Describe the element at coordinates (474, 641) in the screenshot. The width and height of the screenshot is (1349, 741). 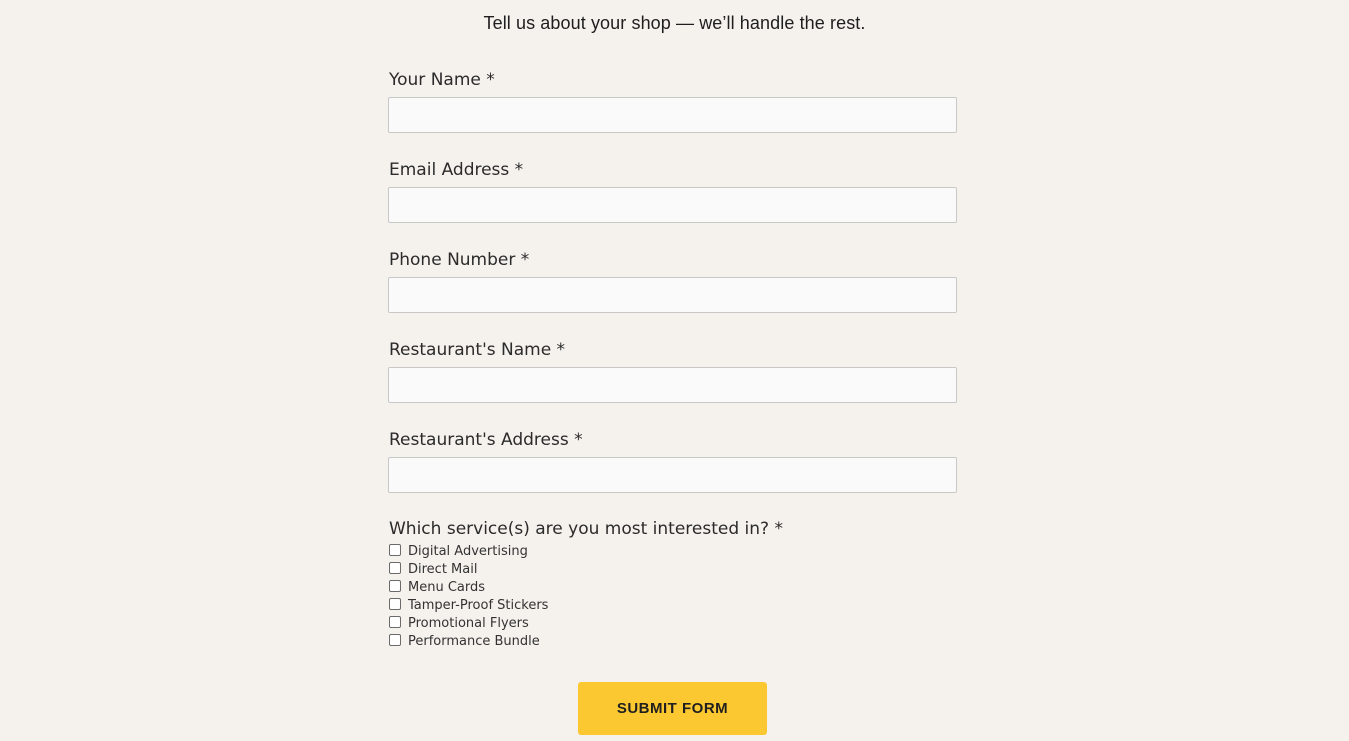
I see `service-option-label: Performance Bundle` at that location.